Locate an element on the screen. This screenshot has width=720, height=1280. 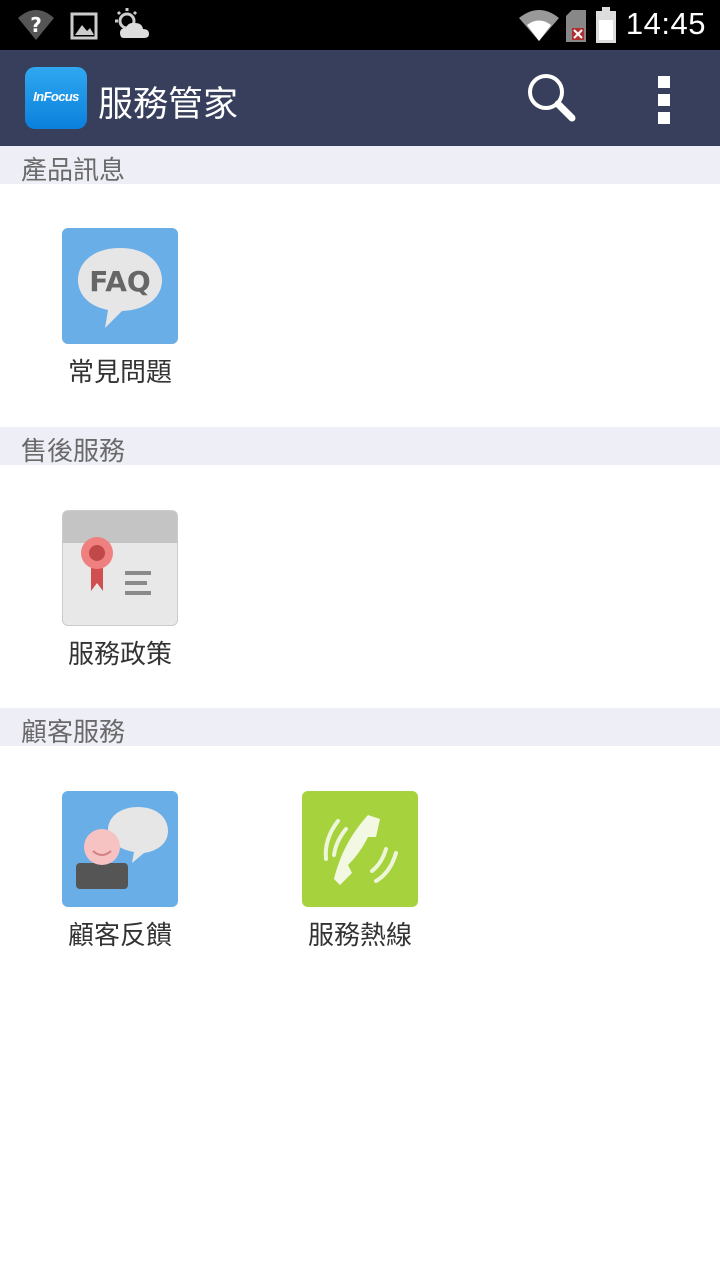
svg-text: FAQ is located at coordinates (119, 281).